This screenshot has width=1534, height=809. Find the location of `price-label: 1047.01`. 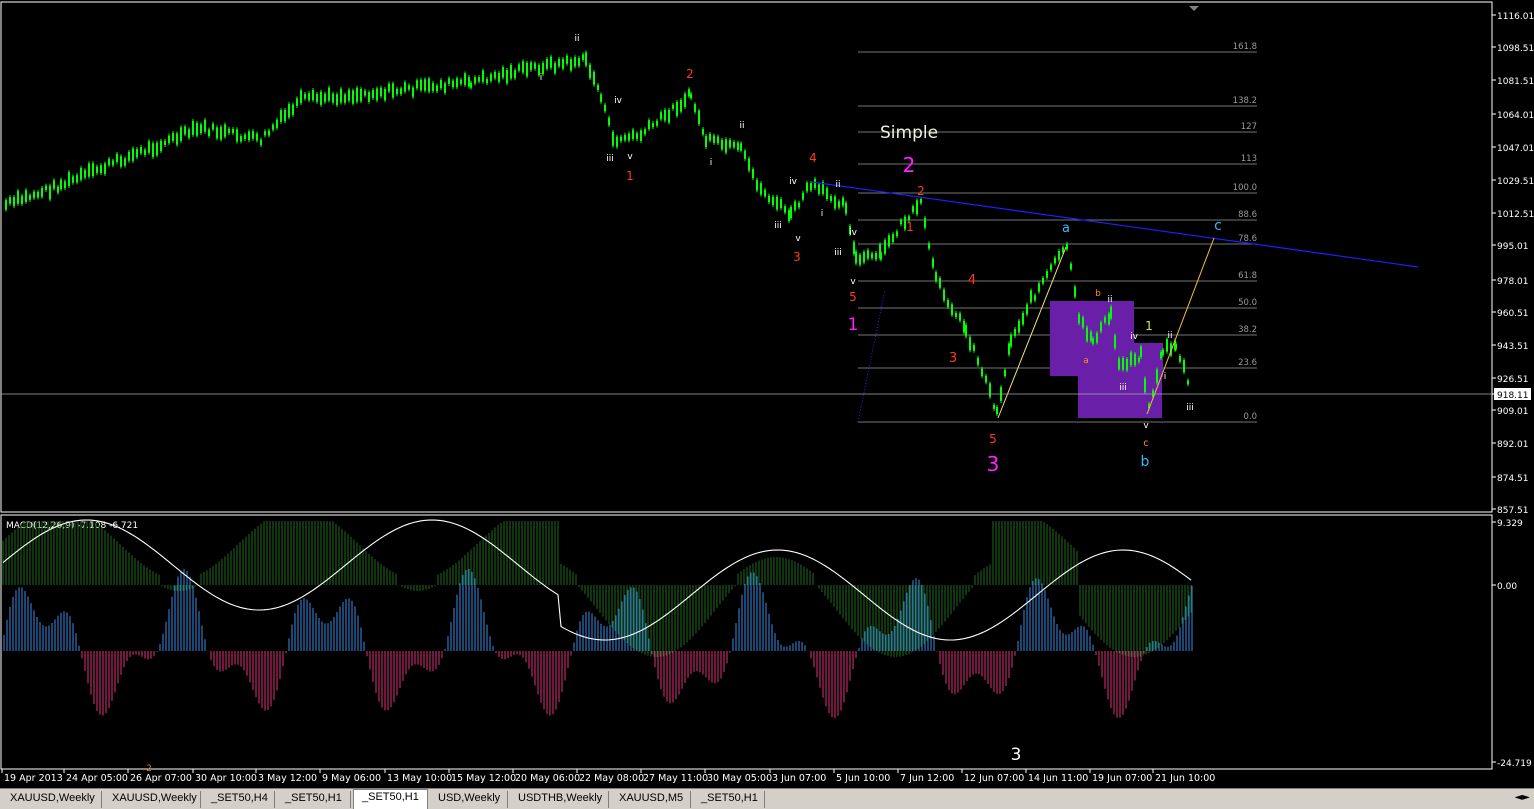

price-label: 1047.01 is located at coordinates (1515, 149).